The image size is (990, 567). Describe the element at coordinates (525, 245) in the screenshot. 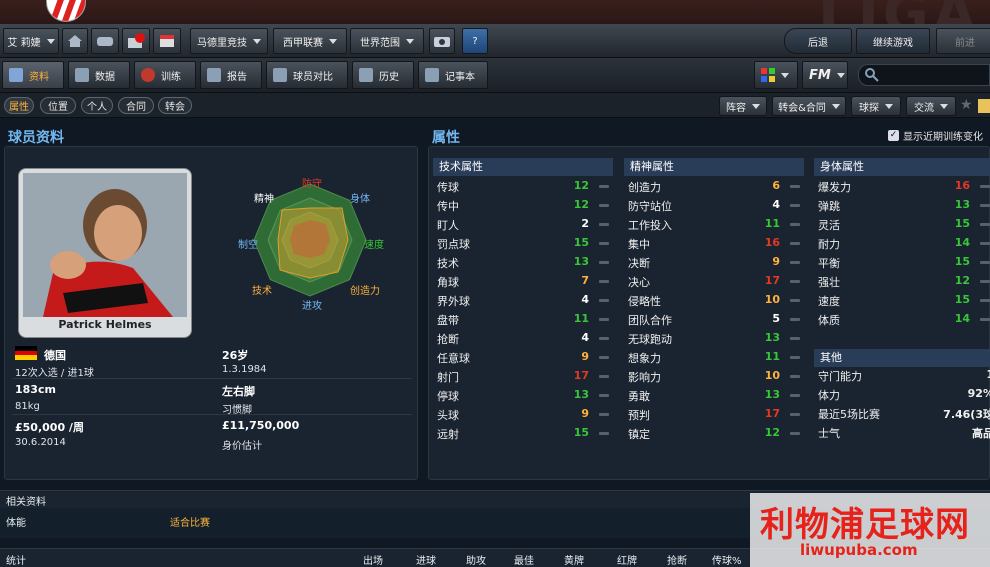

I see `attribute-row: 罚点球 15` at that location.